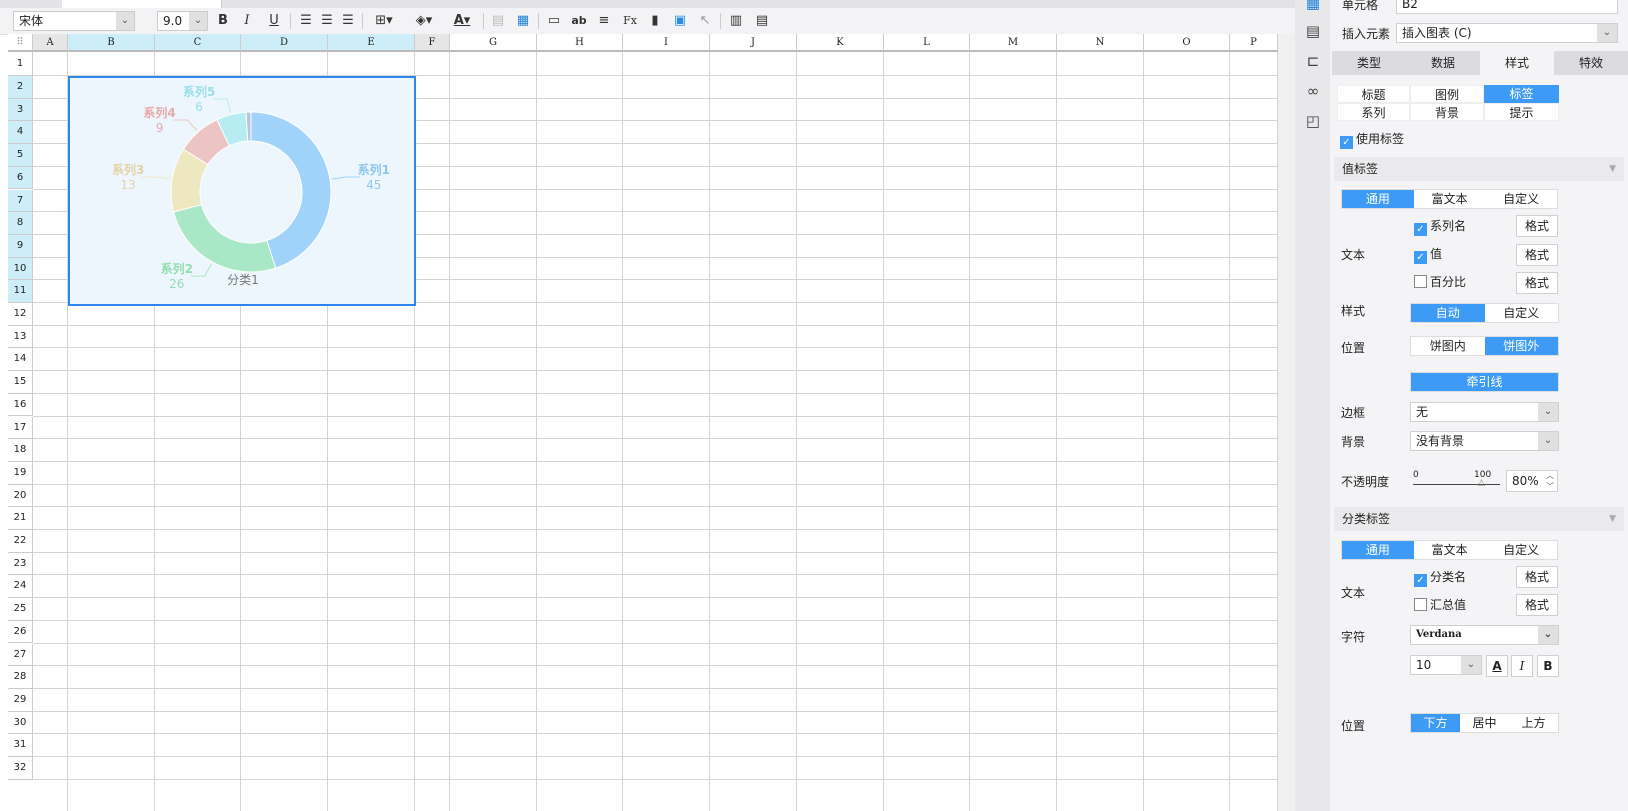 This screenshot has height=811, width=1628. Describe the element at coordinates (20, 110) in the screenshot. I see `row-header-3: 3` at that location.